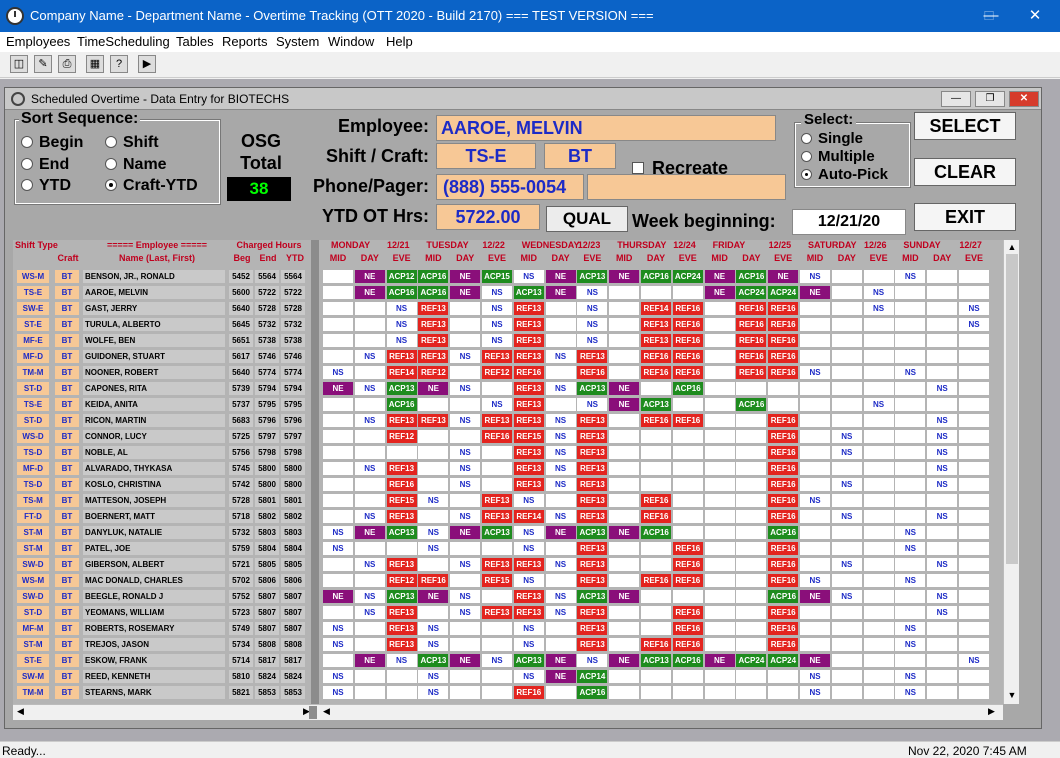 Image resolution: width=1060 pixels, height=758 pixels. Describe the element at coordinates (154, 484) in the screenshot. I see `employee-name-cell: KOSLO, CHRISTINA` at that location.